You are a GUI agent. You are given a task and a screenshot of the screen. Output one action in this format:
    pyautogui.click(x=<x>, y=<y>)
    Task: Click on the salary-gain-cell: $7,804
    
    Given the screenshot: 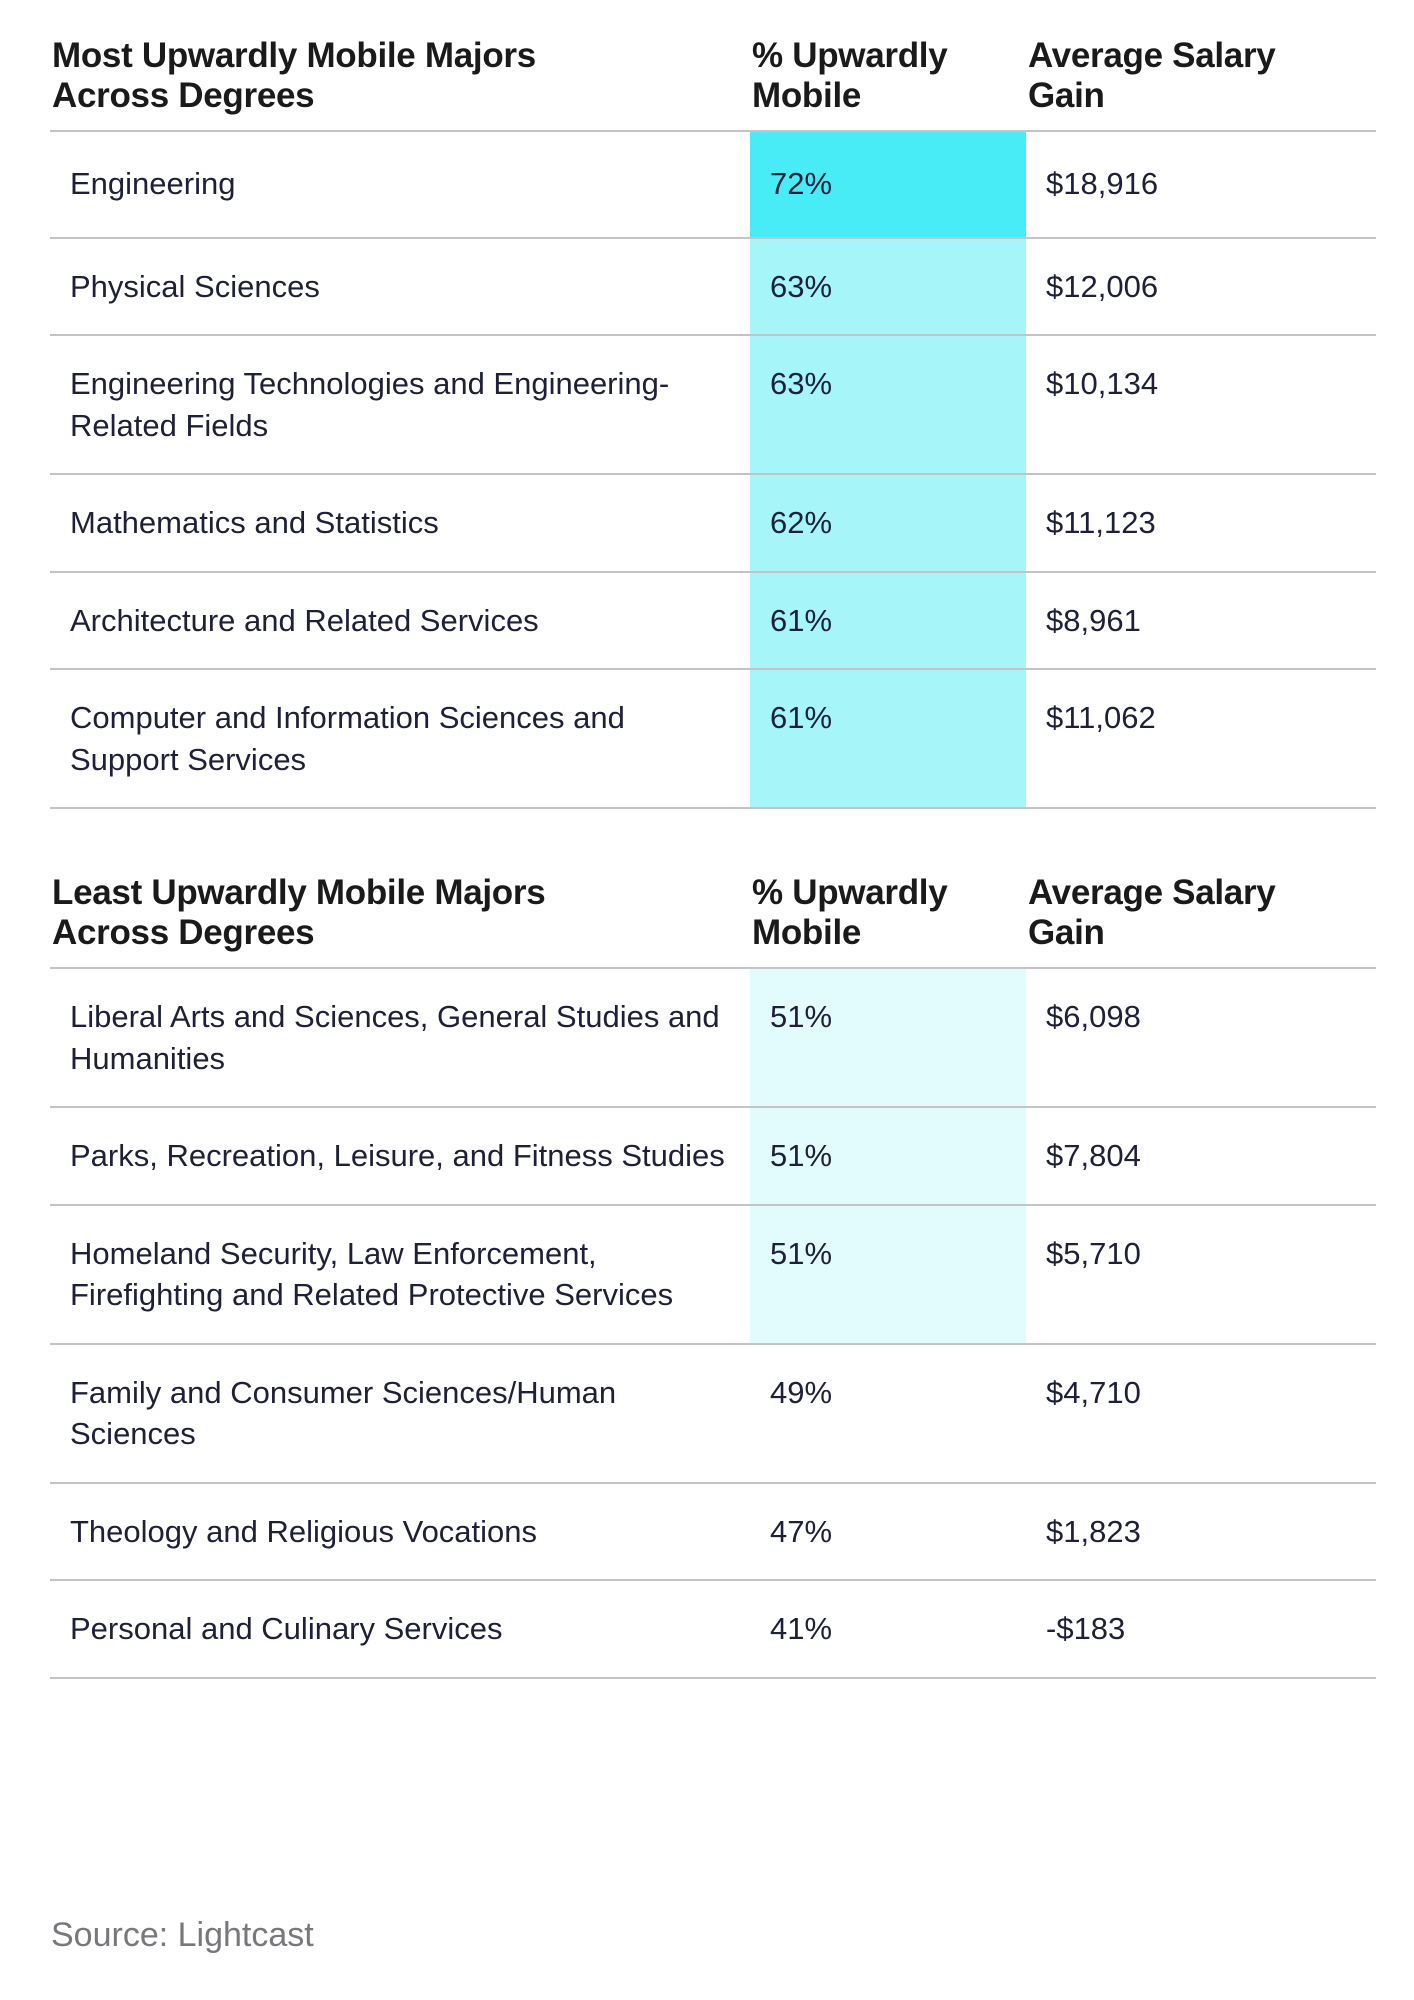 What is the action you would take?
    pyautogui.click(x=1093, y=1155)
    